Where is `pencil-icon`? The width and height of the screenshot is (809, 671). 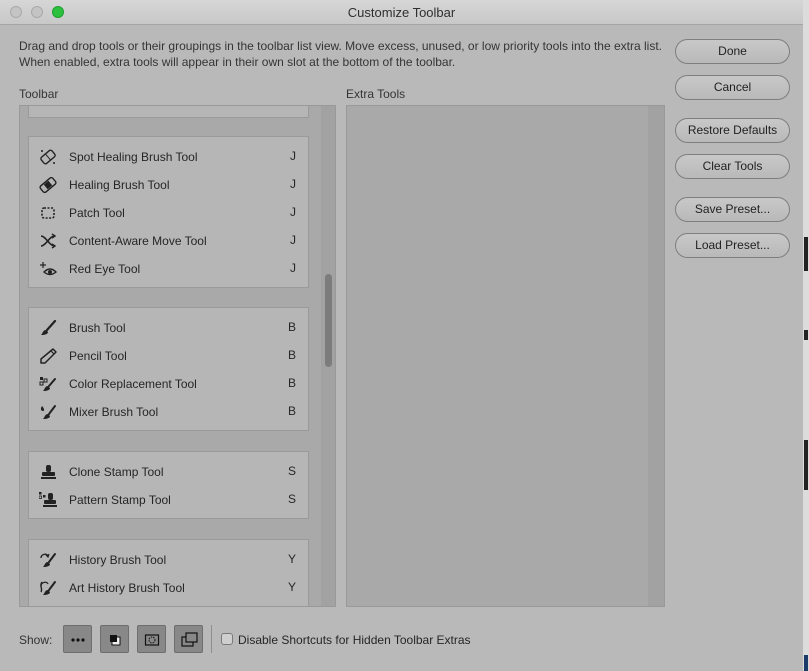 pencil-icon is located at coordinates (48, 356).